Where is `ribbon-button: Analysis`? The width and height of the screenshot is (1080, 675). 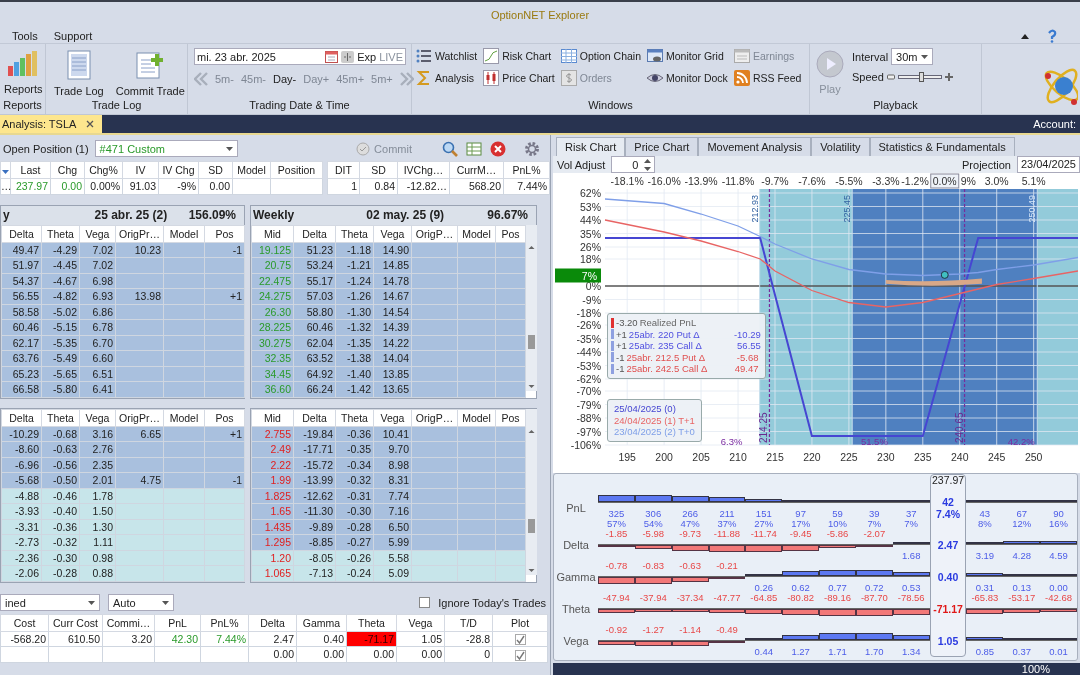 ribbon-button: Analysis is located at coordinates (447, 78).